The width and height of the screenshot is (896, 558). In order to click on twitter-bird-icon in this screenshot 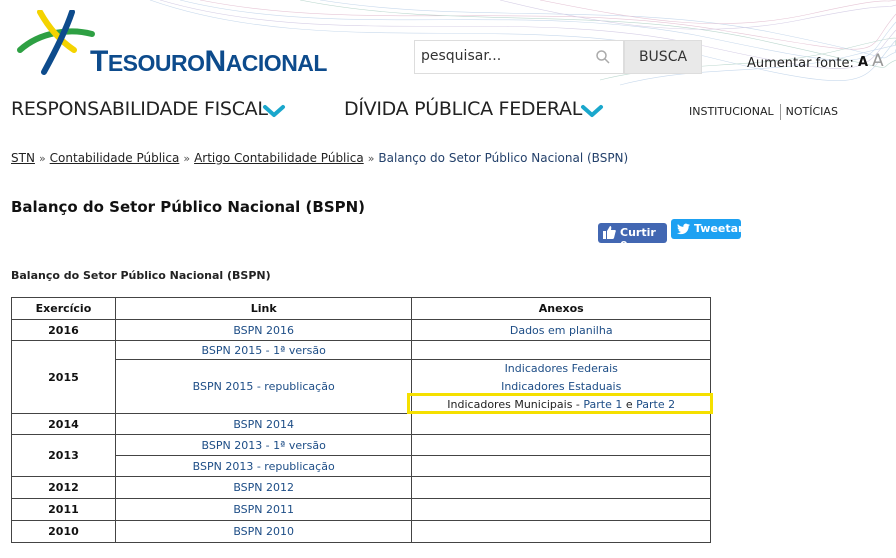, I will do `click(683, 229)`.